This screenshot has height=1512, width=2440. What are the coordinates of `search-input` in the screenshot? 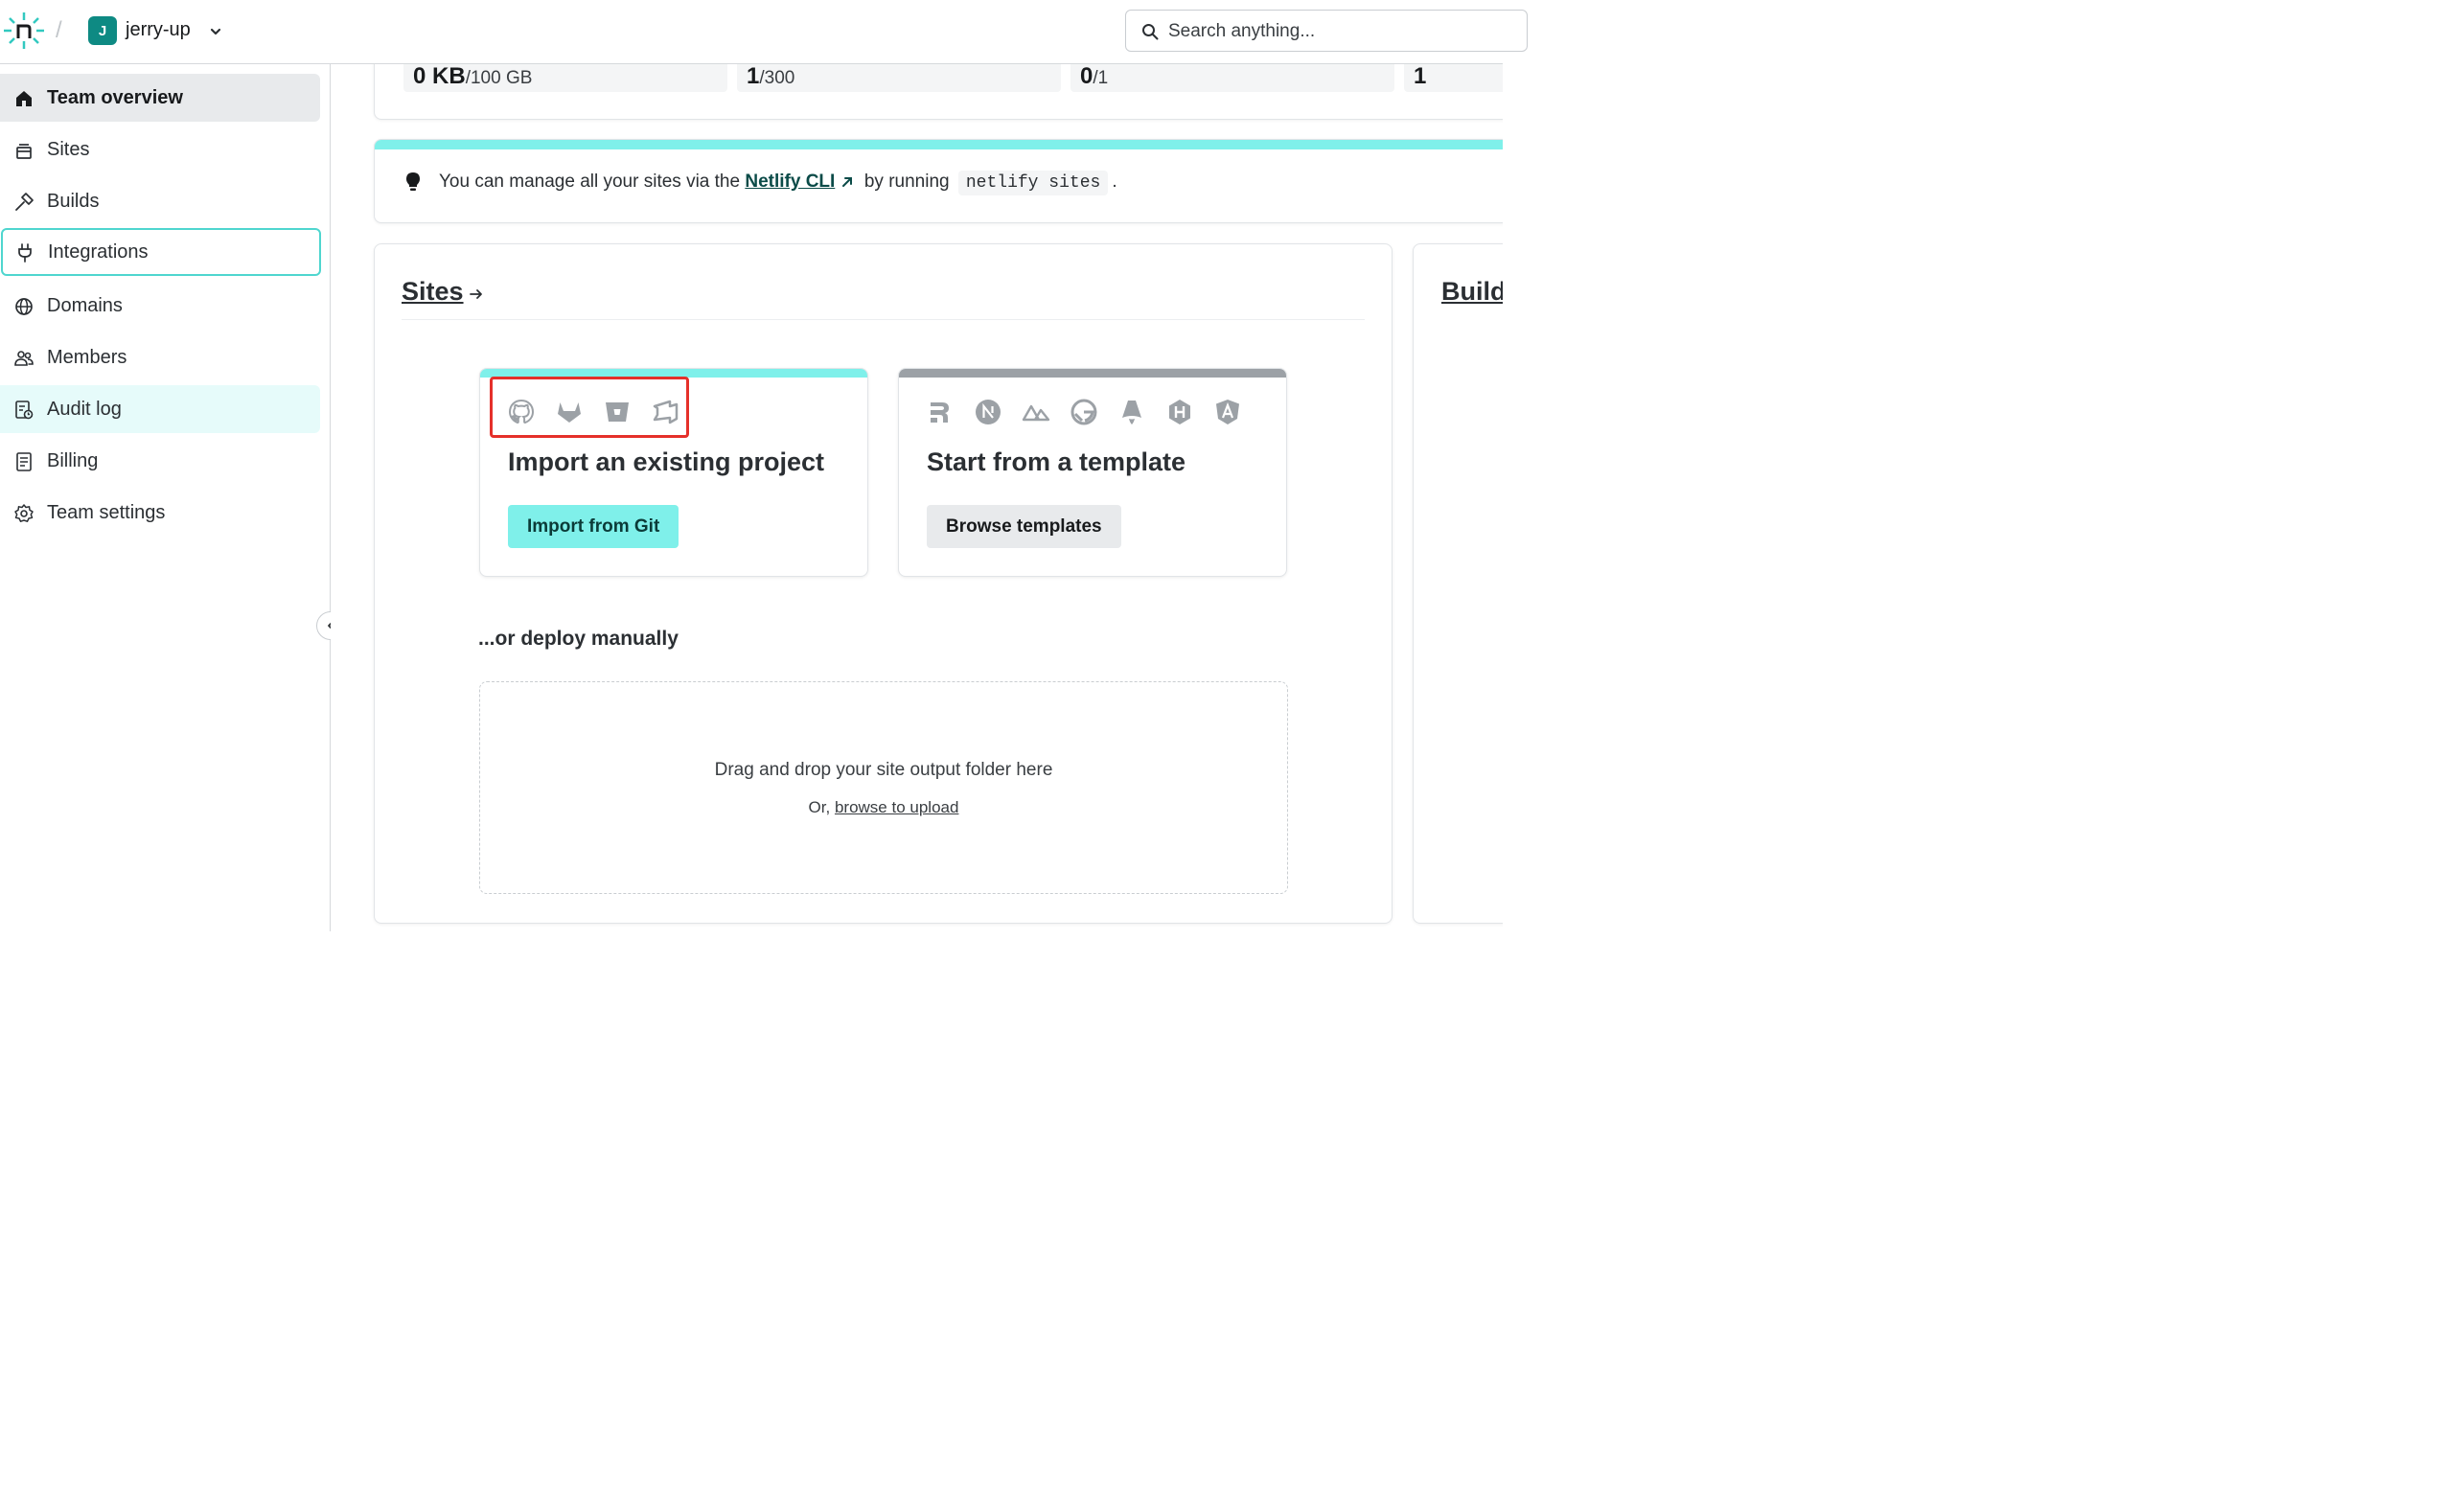 It's located at (1331, 31).